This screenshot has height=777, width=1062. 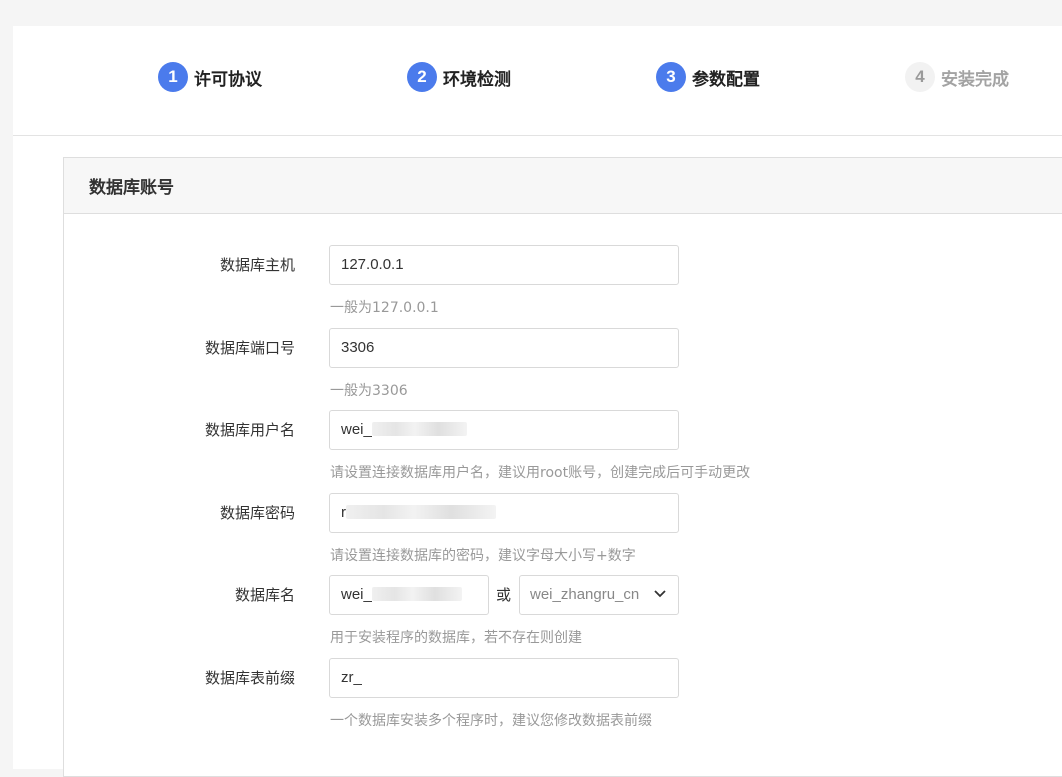 What do you see at coordinates (504, 595) in the screenshot?
I see `or-text: 或` at bounding box center [504, 595].